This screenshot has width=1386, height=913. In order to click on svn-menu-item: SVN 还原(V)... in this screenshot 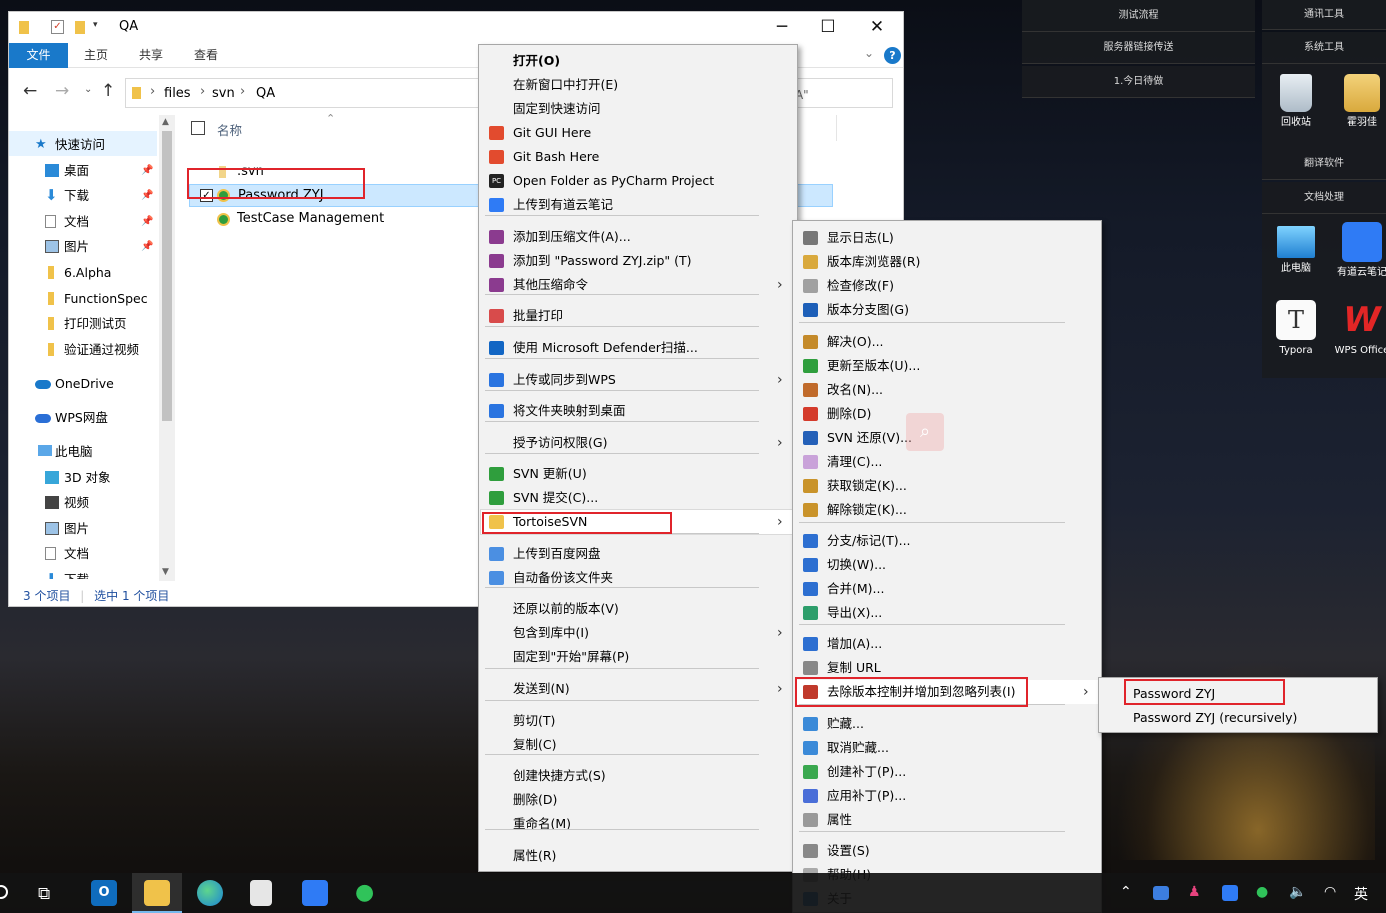, I will do `click(947, 438)`.